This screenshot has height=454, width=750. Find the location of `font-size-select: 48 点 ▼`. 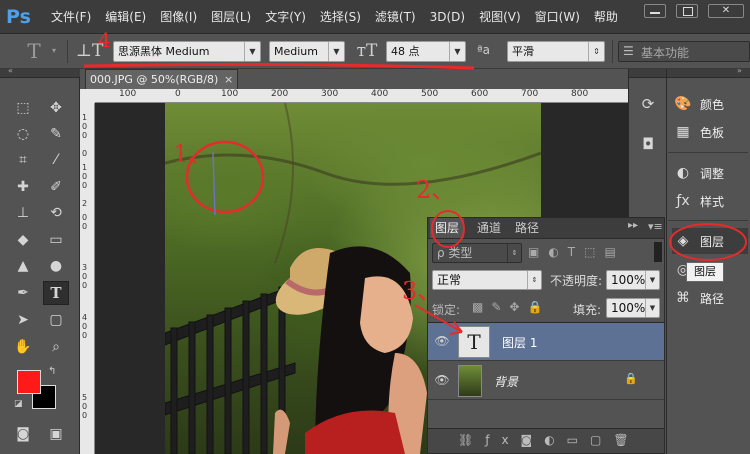

font-size-select: 48 点 ▼ is located at coordinates (426, 51).